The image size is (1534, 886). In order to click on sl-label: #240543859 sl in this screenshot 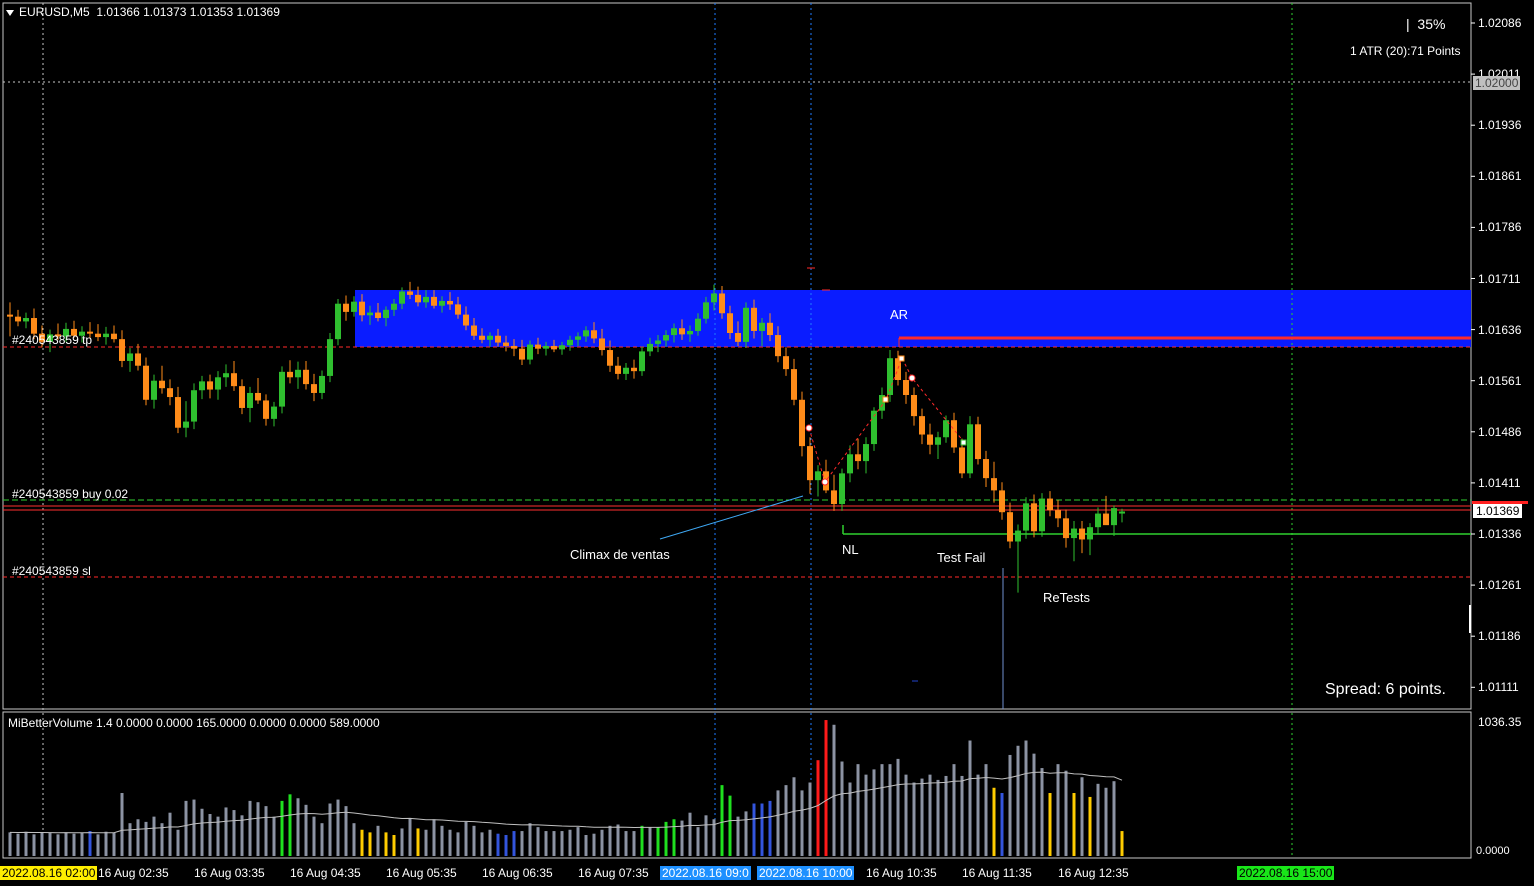, I will do `click(51, 571)`.